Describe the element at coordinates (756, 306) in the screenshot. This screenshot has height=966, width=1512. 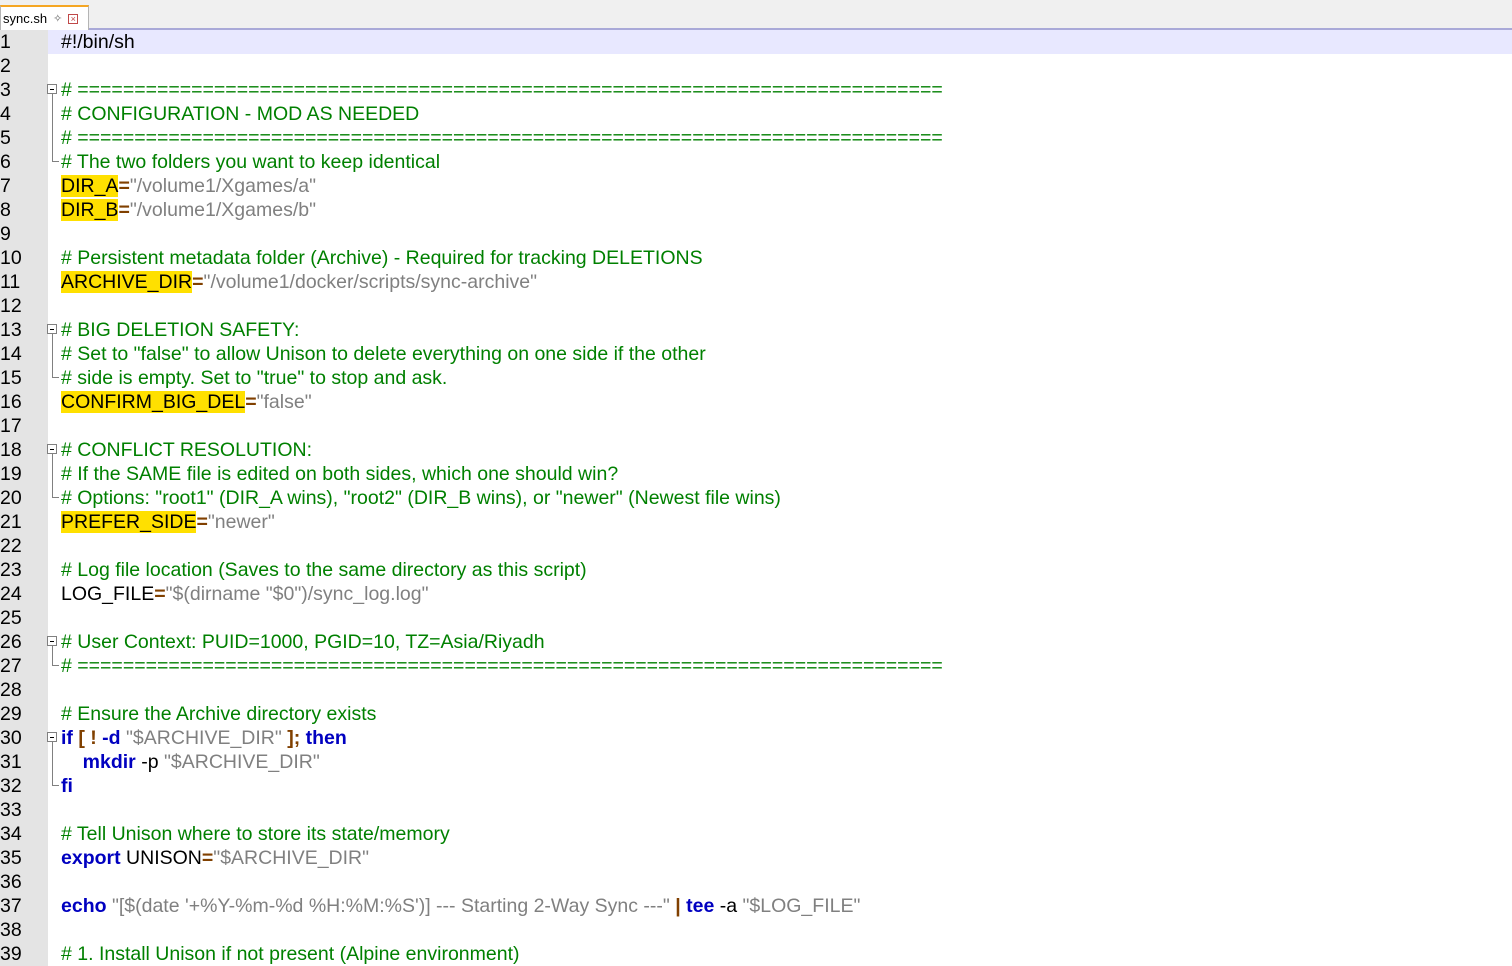
I see `code-line: 12` at that location.